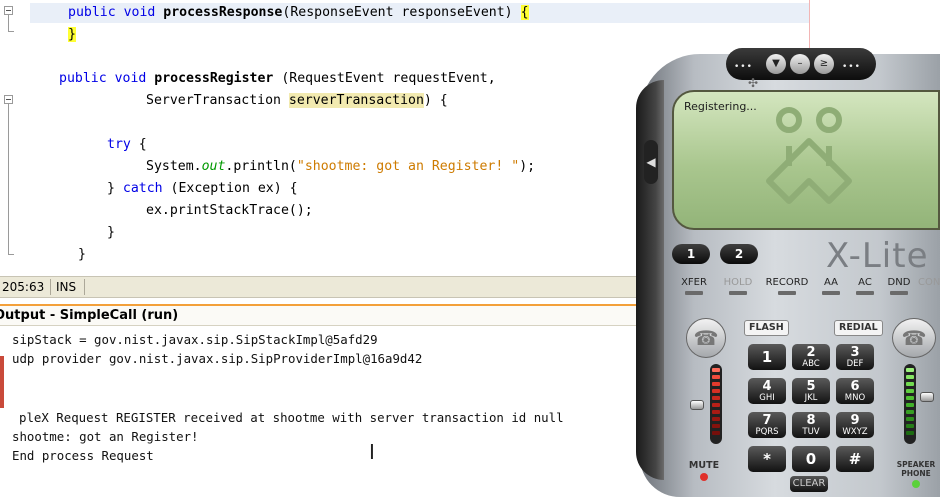 This screenshot has height=497, width=940. I want to click on code-line-9: }, so click(111, 233).